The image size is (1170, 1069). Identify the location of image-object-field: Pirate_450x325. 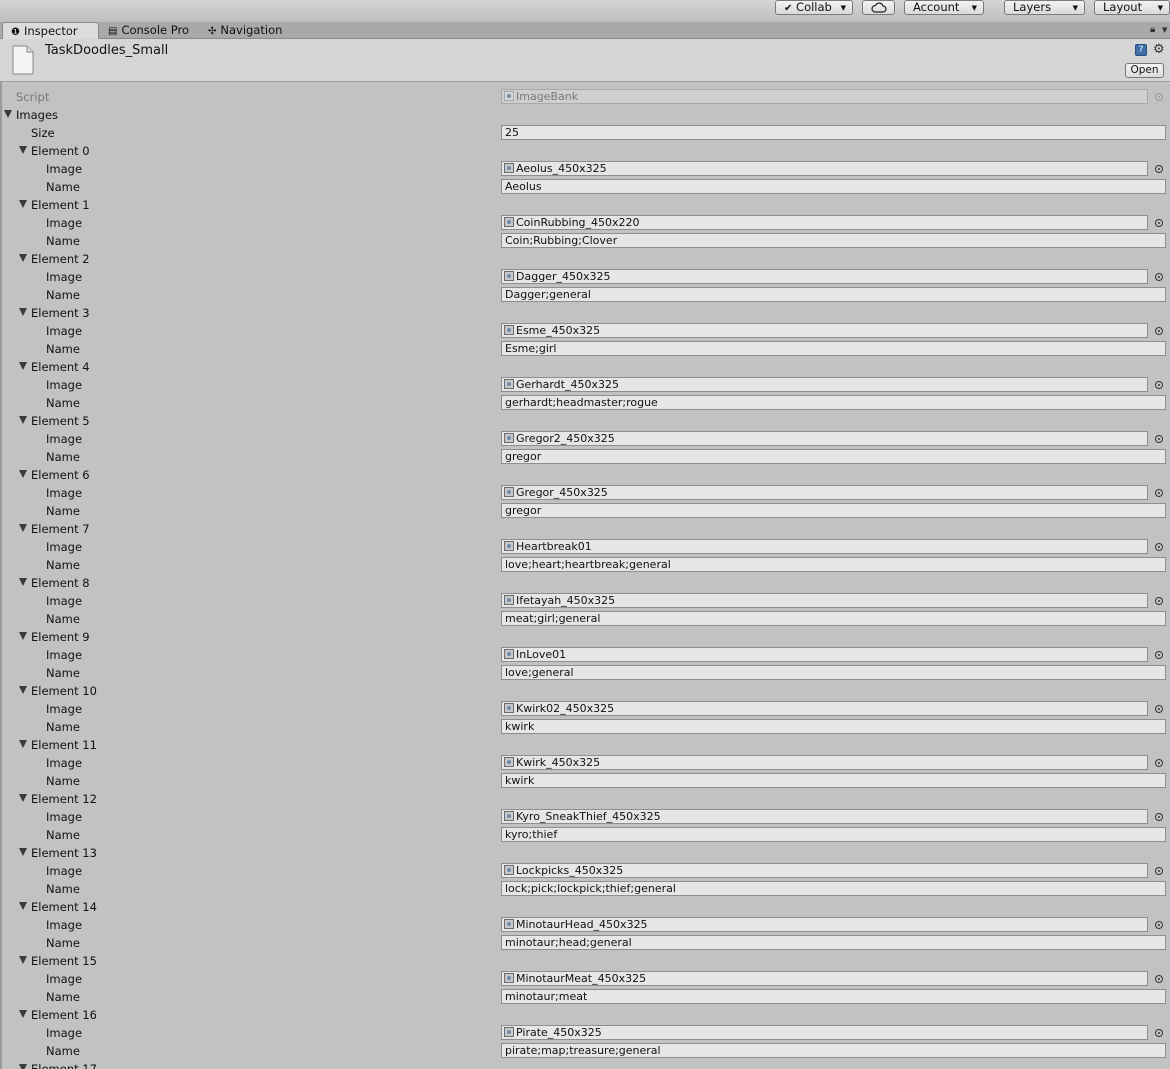
(824, 1032).